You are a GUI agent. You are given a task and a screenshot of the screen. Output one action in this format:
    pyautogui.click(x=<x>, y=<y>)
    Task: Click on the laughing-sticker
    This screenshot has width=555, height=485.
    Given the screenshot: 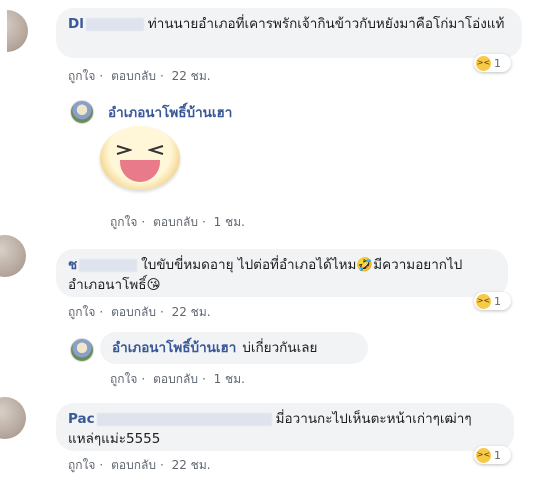 What is the action you would take?
    pyautogui.click(x=140, y=158)
    